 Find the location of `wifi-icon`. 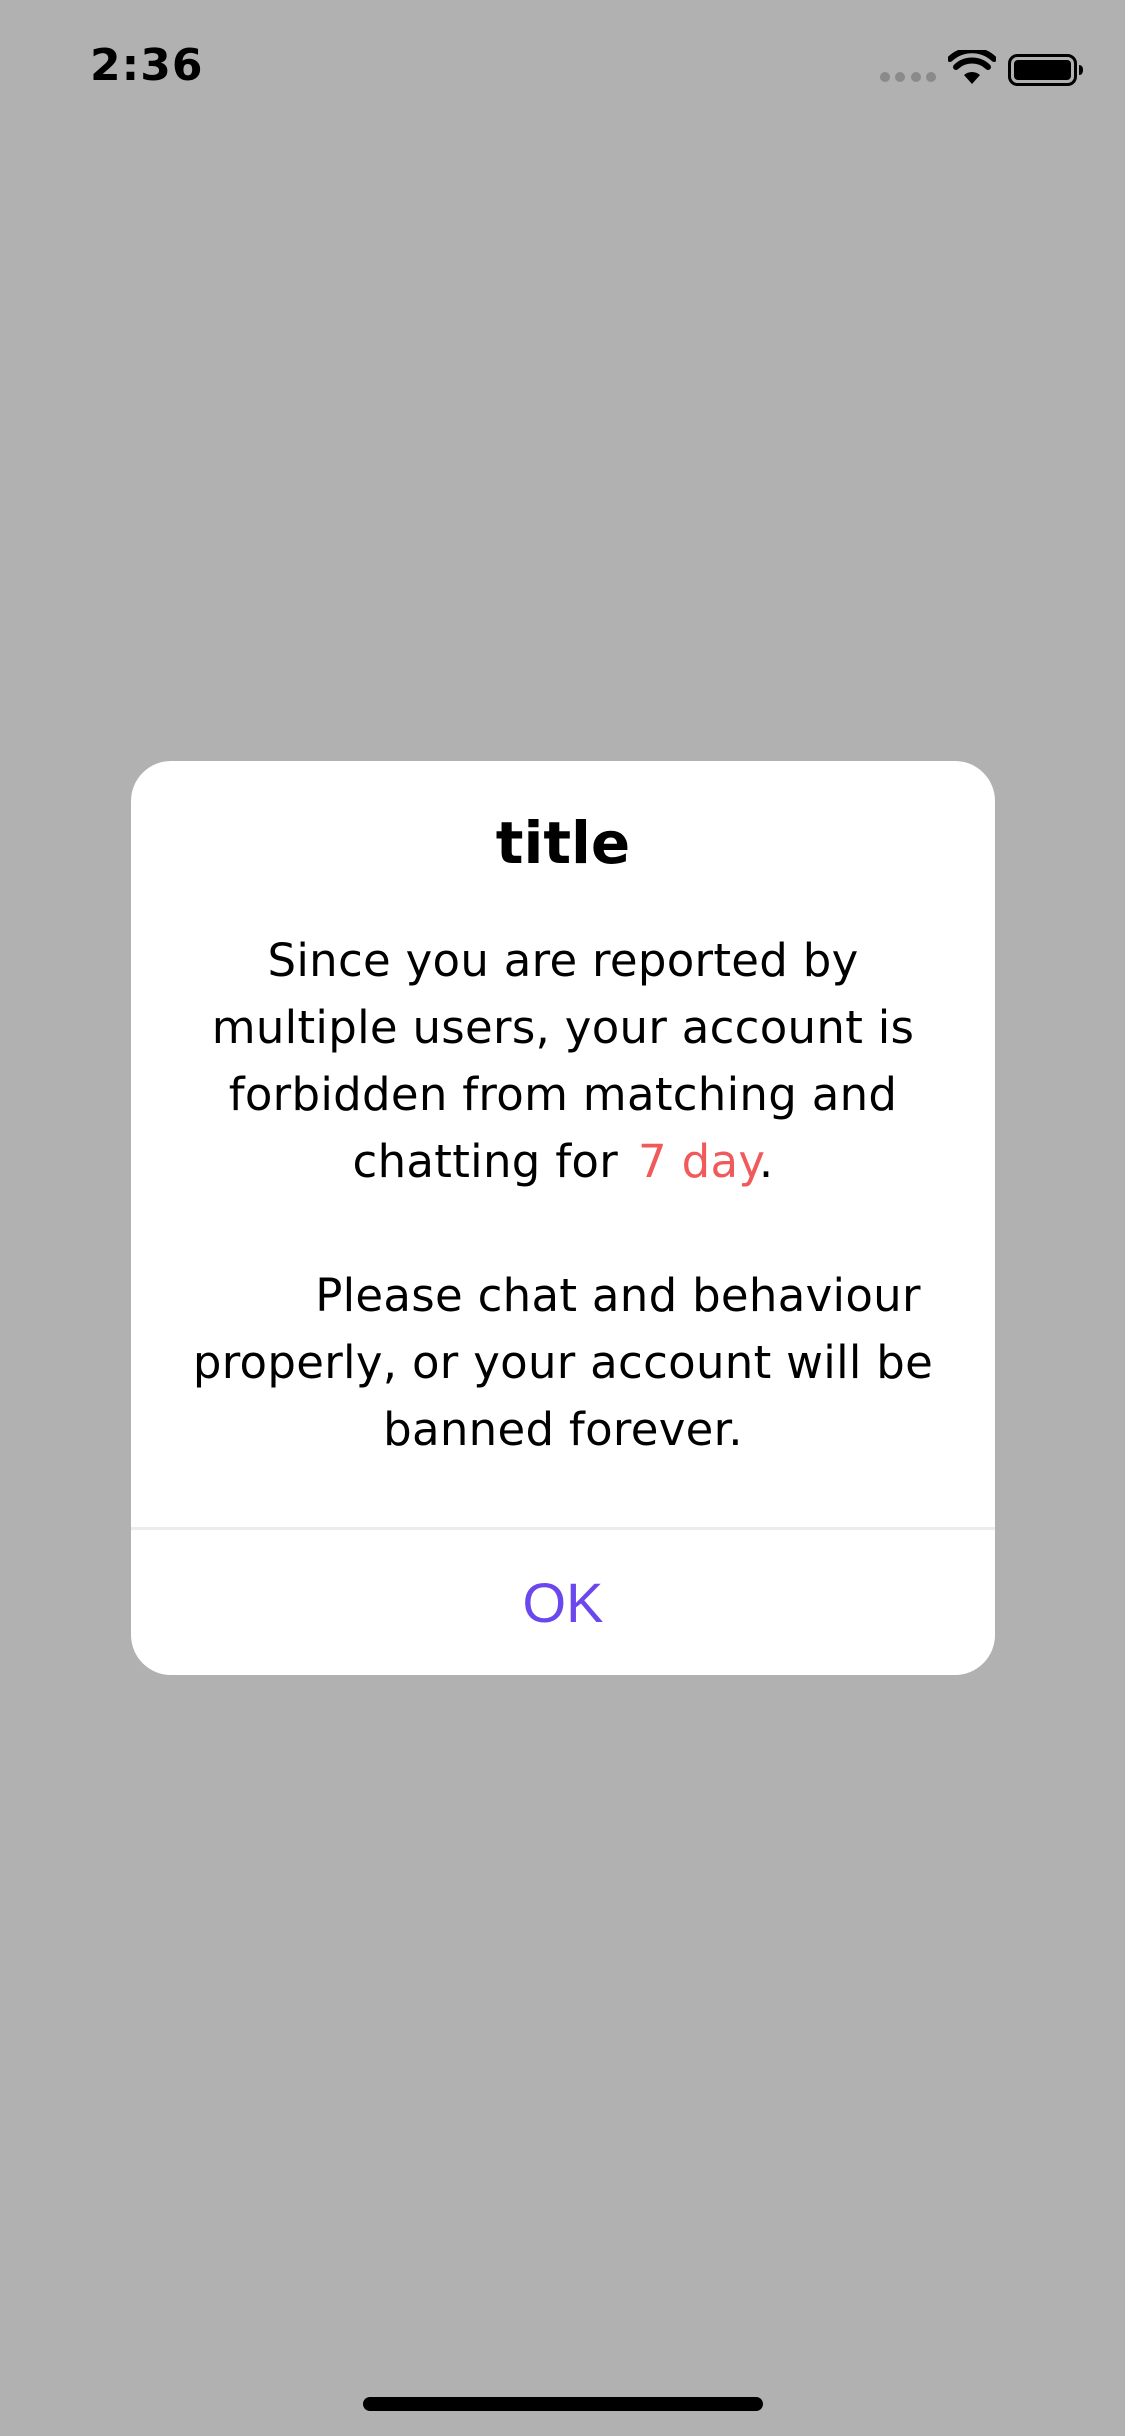

wifi-icon is located at coordinates (972, 67).